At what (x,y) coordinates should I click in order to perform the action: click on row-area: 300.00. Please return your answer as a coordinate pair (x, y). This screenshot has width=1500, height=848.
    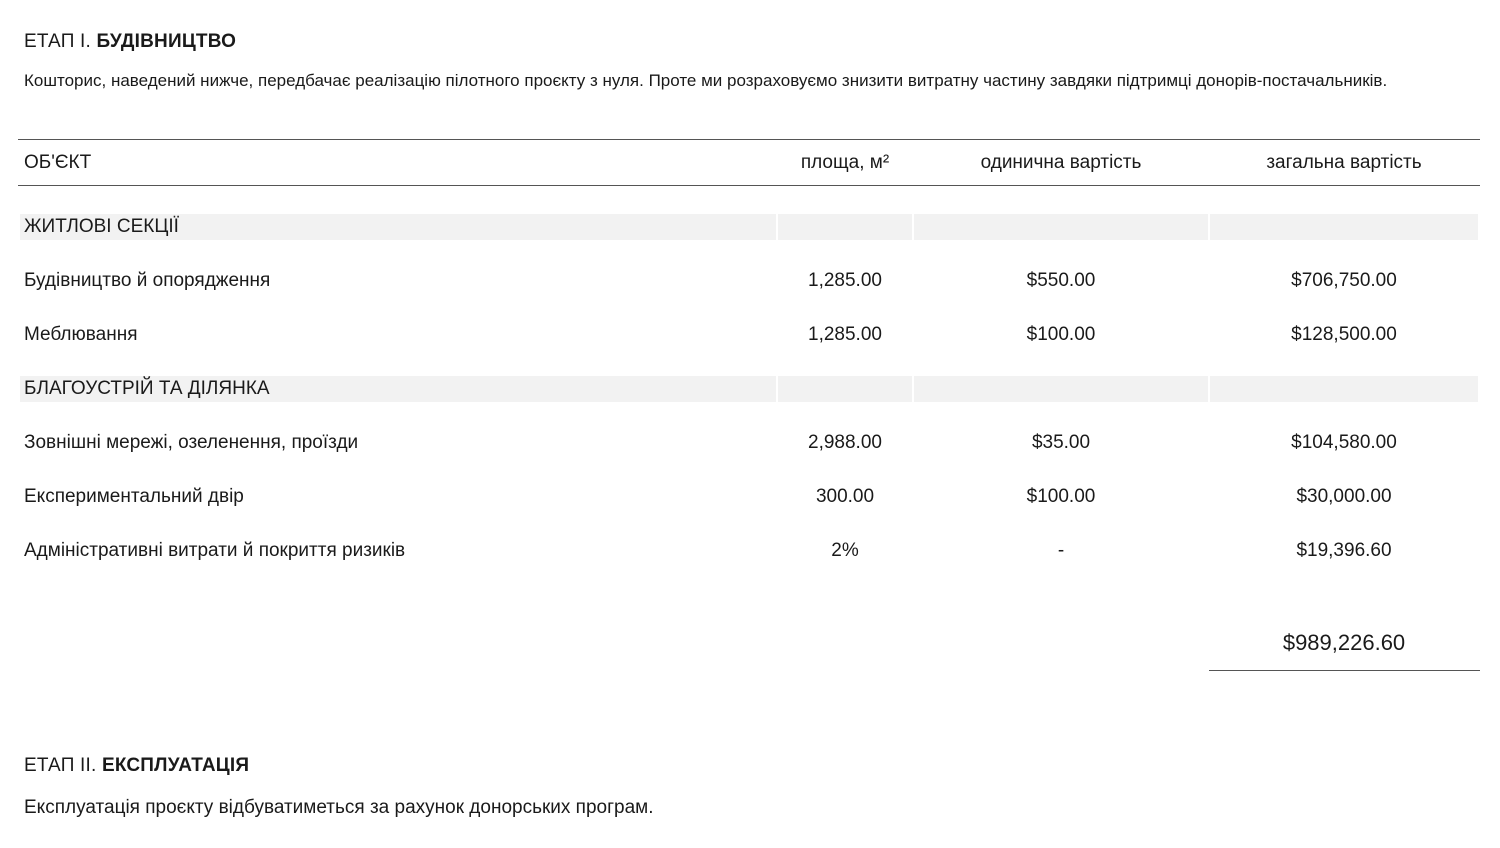
    Looking at the image, I should click on (845, 496).